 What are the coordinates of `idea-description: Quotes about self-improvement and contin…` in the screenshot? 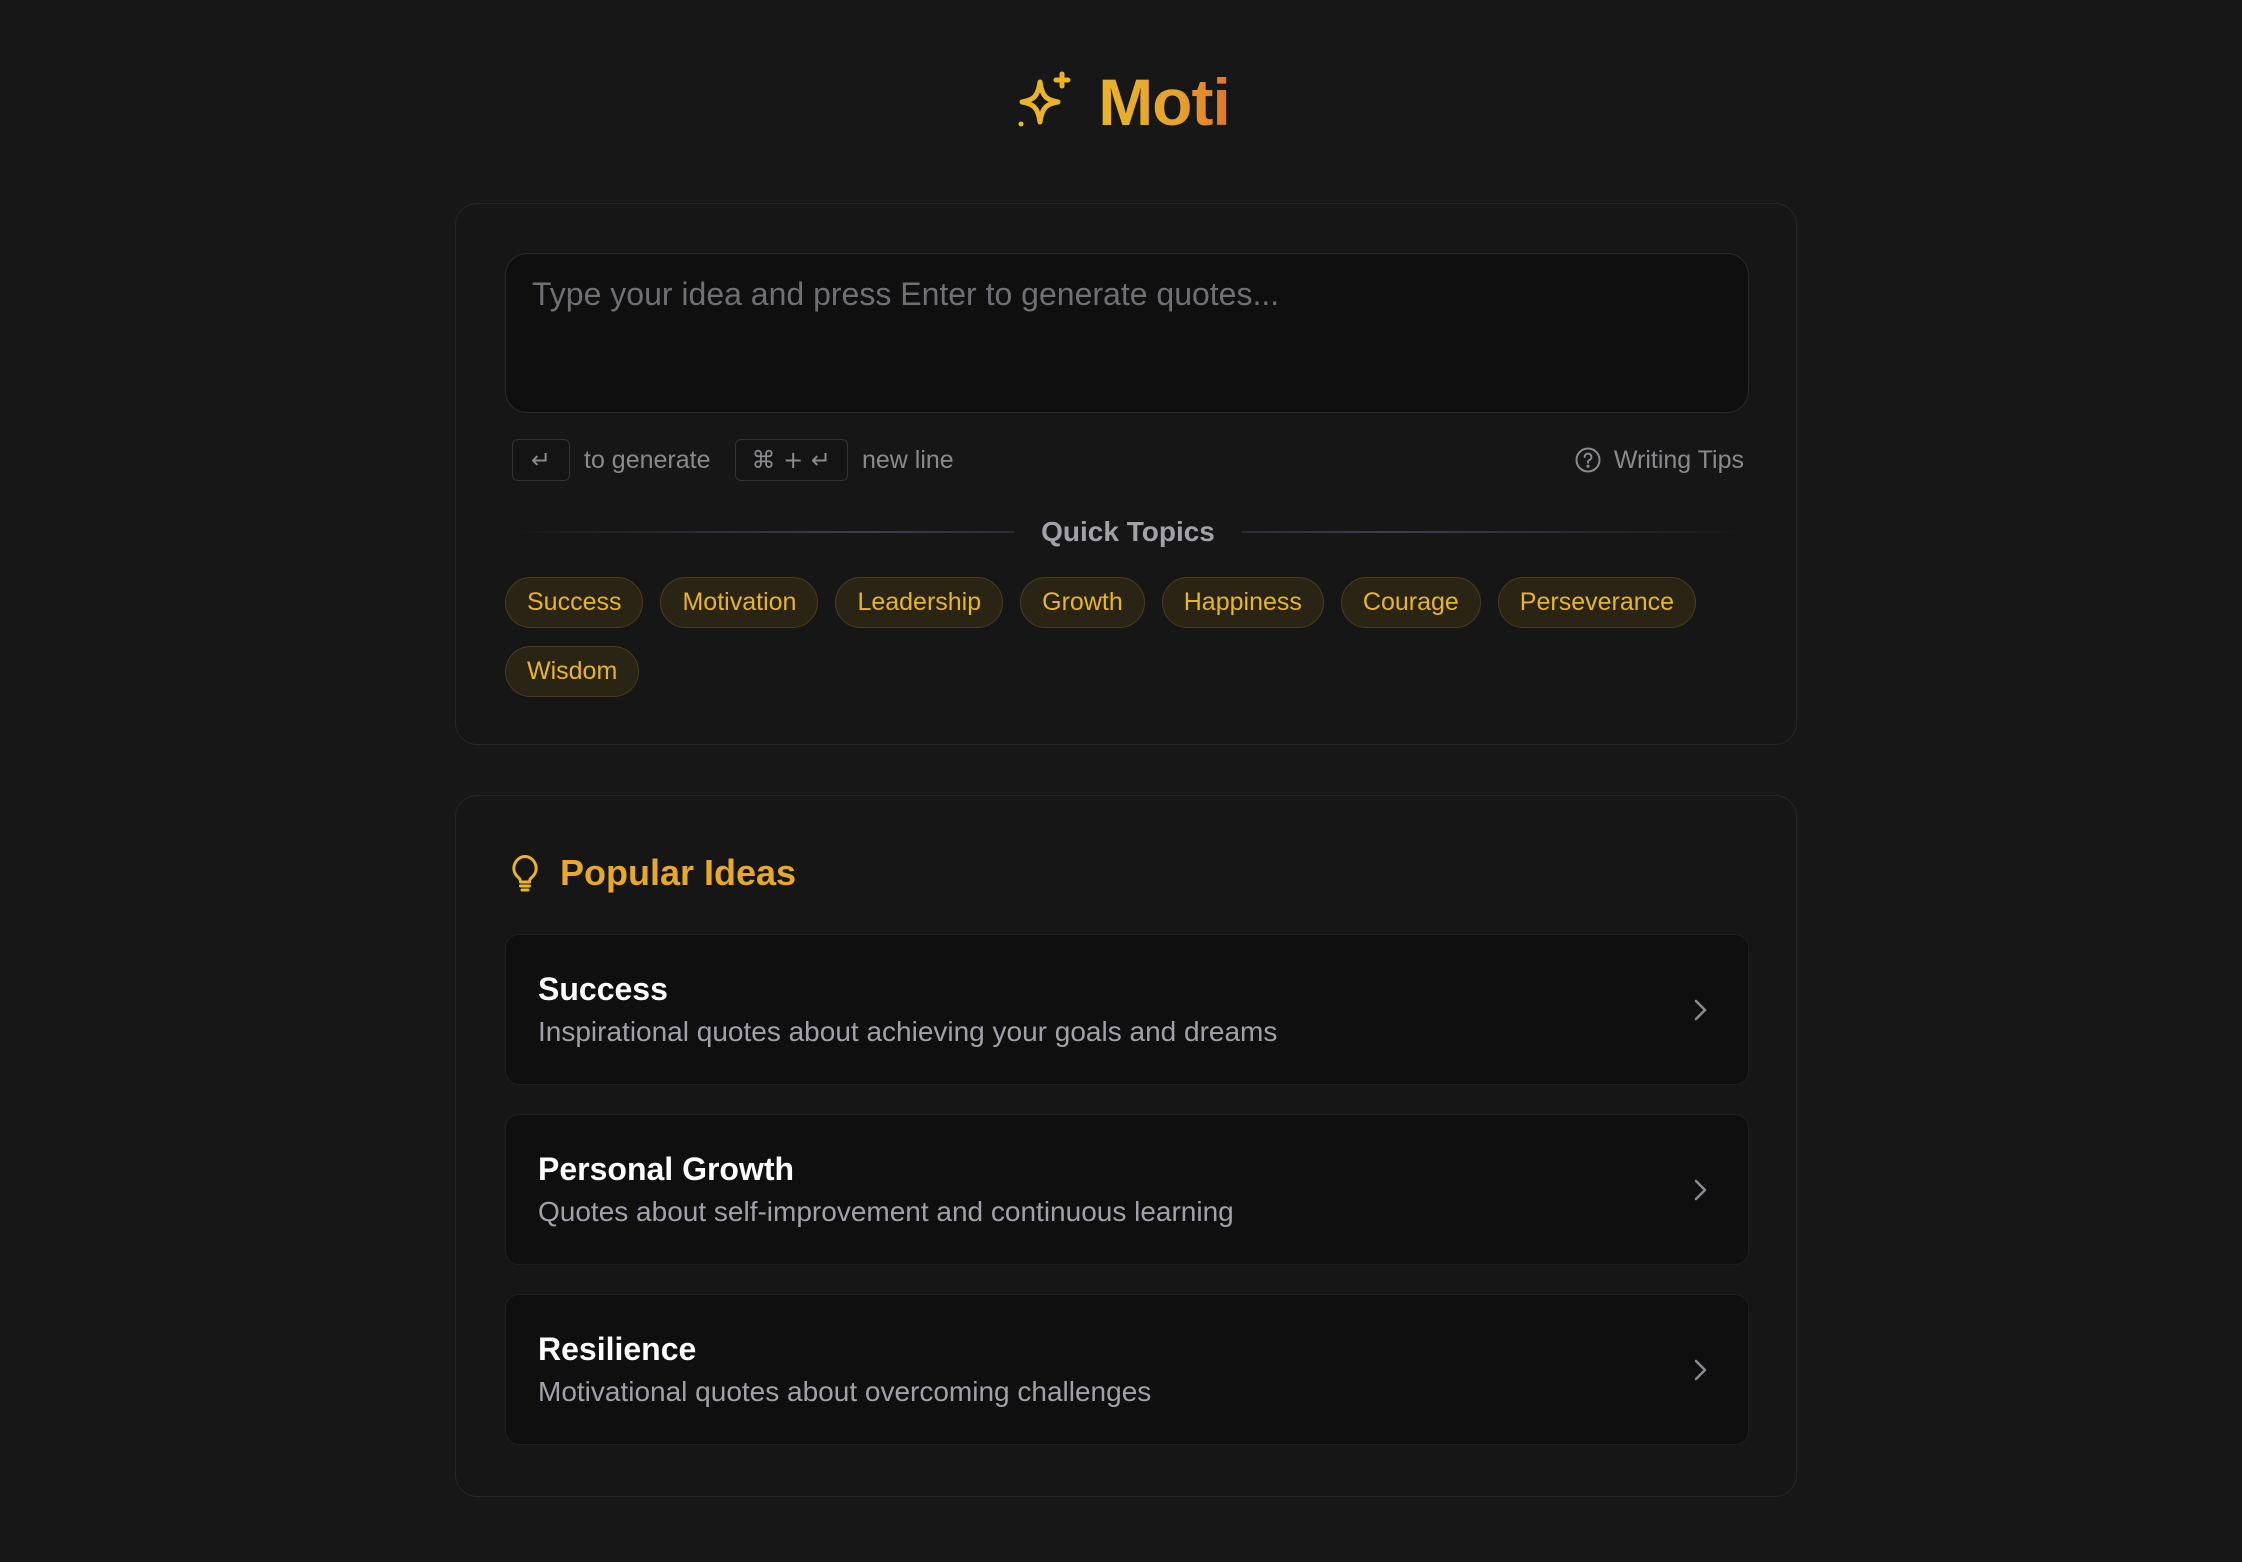 It's located at (886, 1211).